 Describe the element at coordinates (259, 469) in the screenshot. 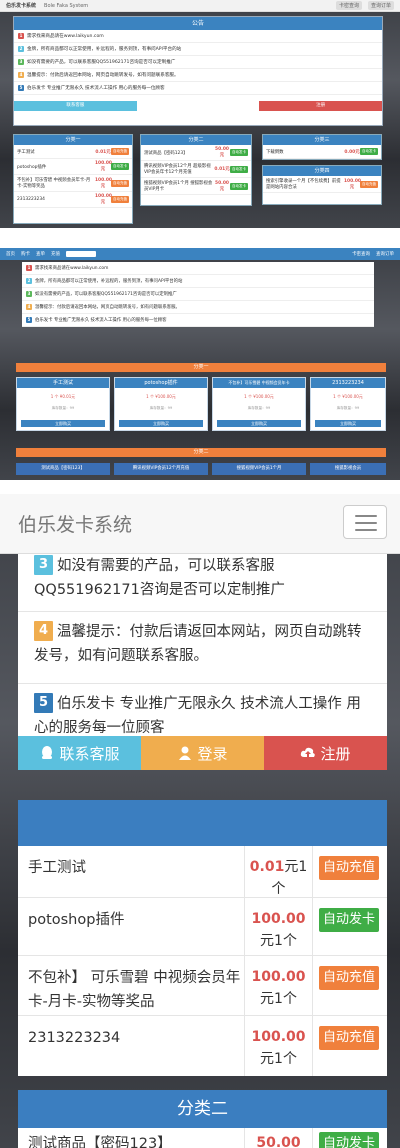

I see `category-2-item: 搜狐视频VIP会员1个月` at that location.